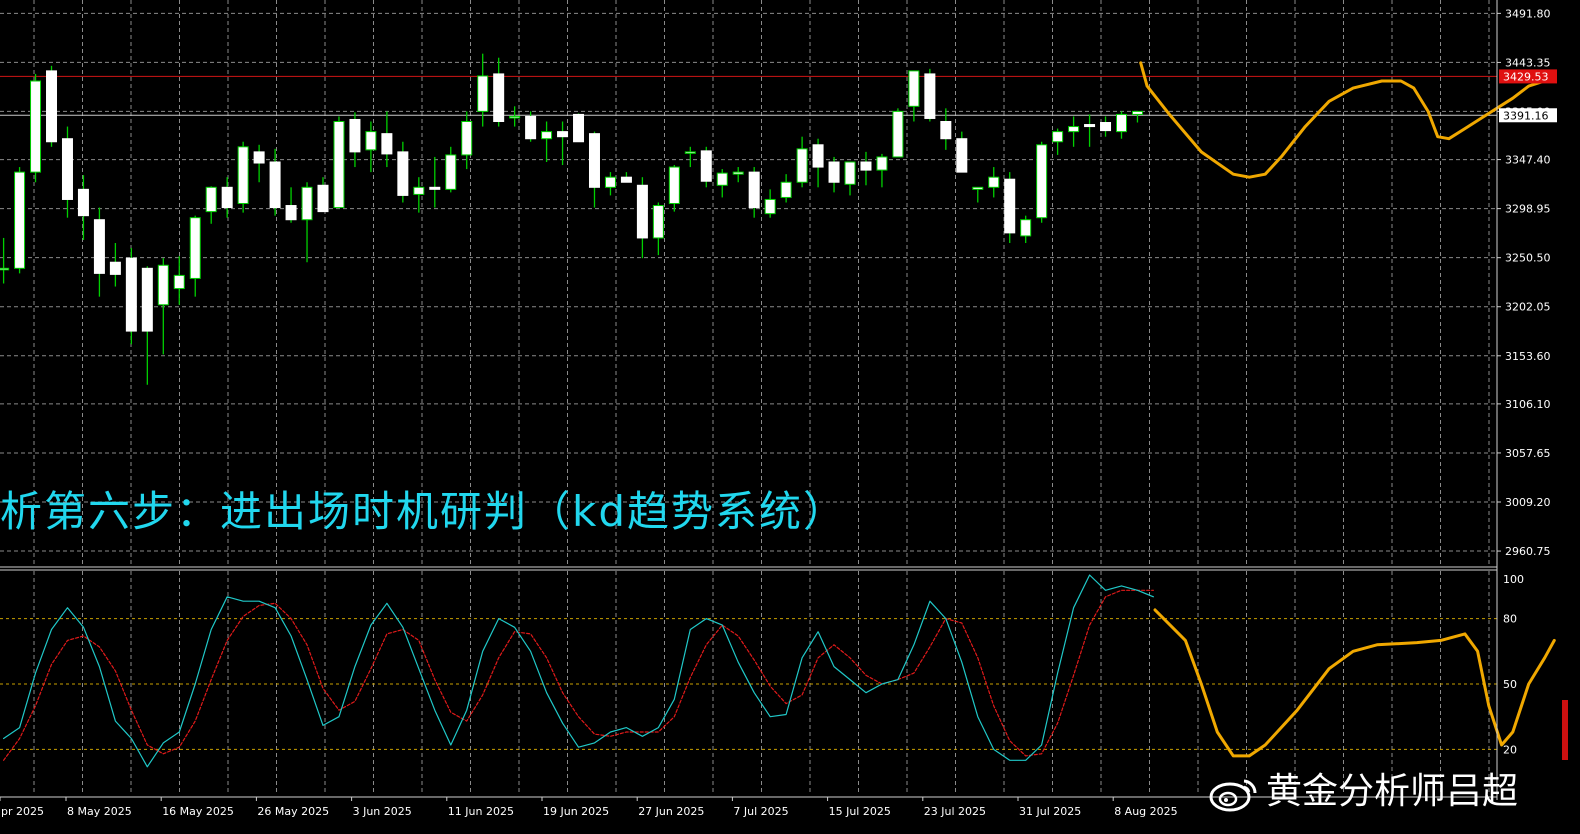  What do you see at coordinates (293, 811) in the screenshot?
I see `x-tick-label: 26 May 2025` at bounding box center [293, 811].